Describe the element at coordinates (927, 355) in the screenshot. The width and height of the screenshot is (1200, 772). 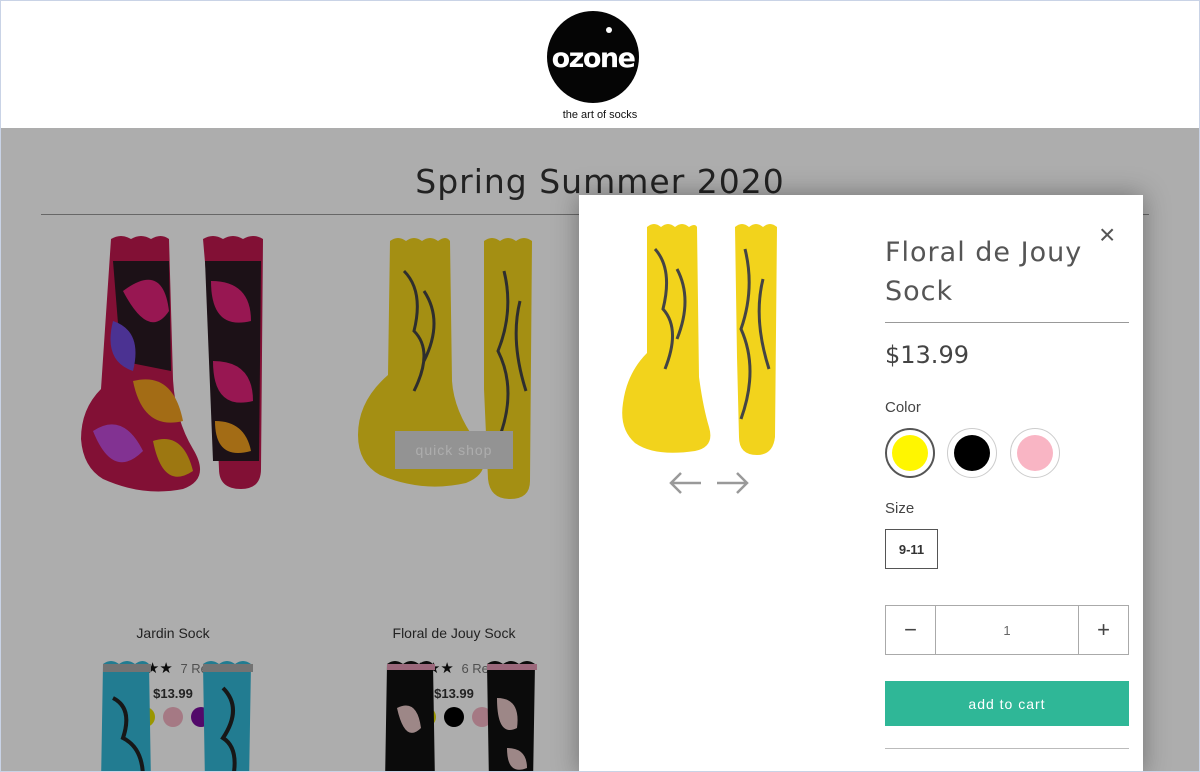
I see `modal-price: $13.99` at that location.